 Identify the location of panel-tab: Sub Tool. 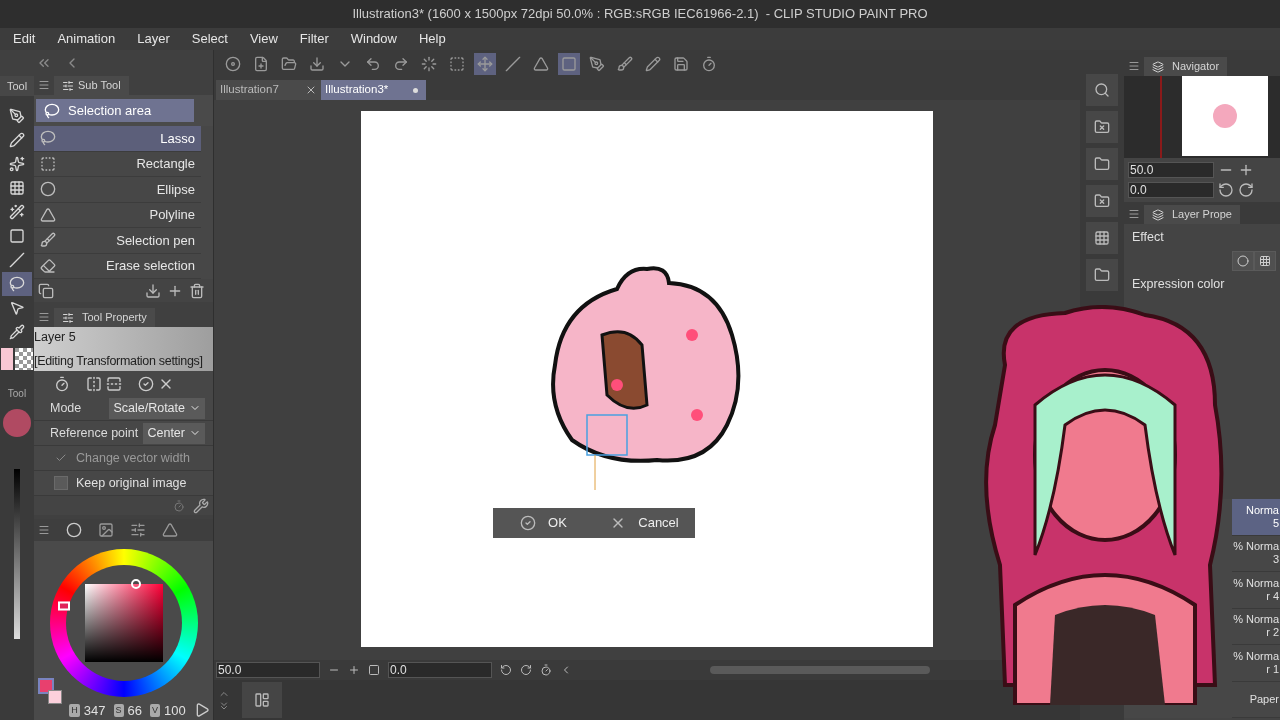
(91, 86).